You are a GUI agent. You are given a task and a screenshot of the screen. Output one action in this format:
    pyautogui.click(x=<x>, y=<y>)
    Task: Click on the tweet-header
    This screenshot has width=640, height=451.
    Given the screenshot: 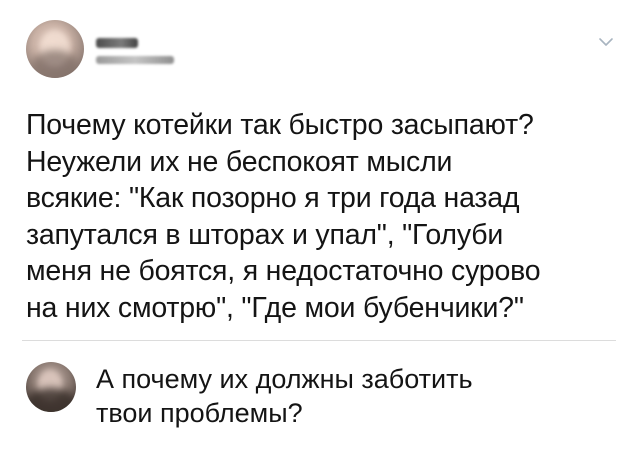 What is the action you would take?
    pyautogui.click(x=323, y=50)
    